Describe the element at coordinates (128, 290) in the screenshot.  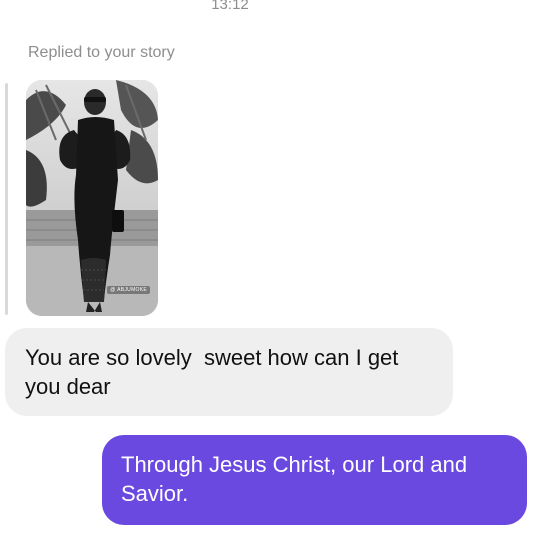
I see `story-watermark: @ ABJUMOKE` at that location.